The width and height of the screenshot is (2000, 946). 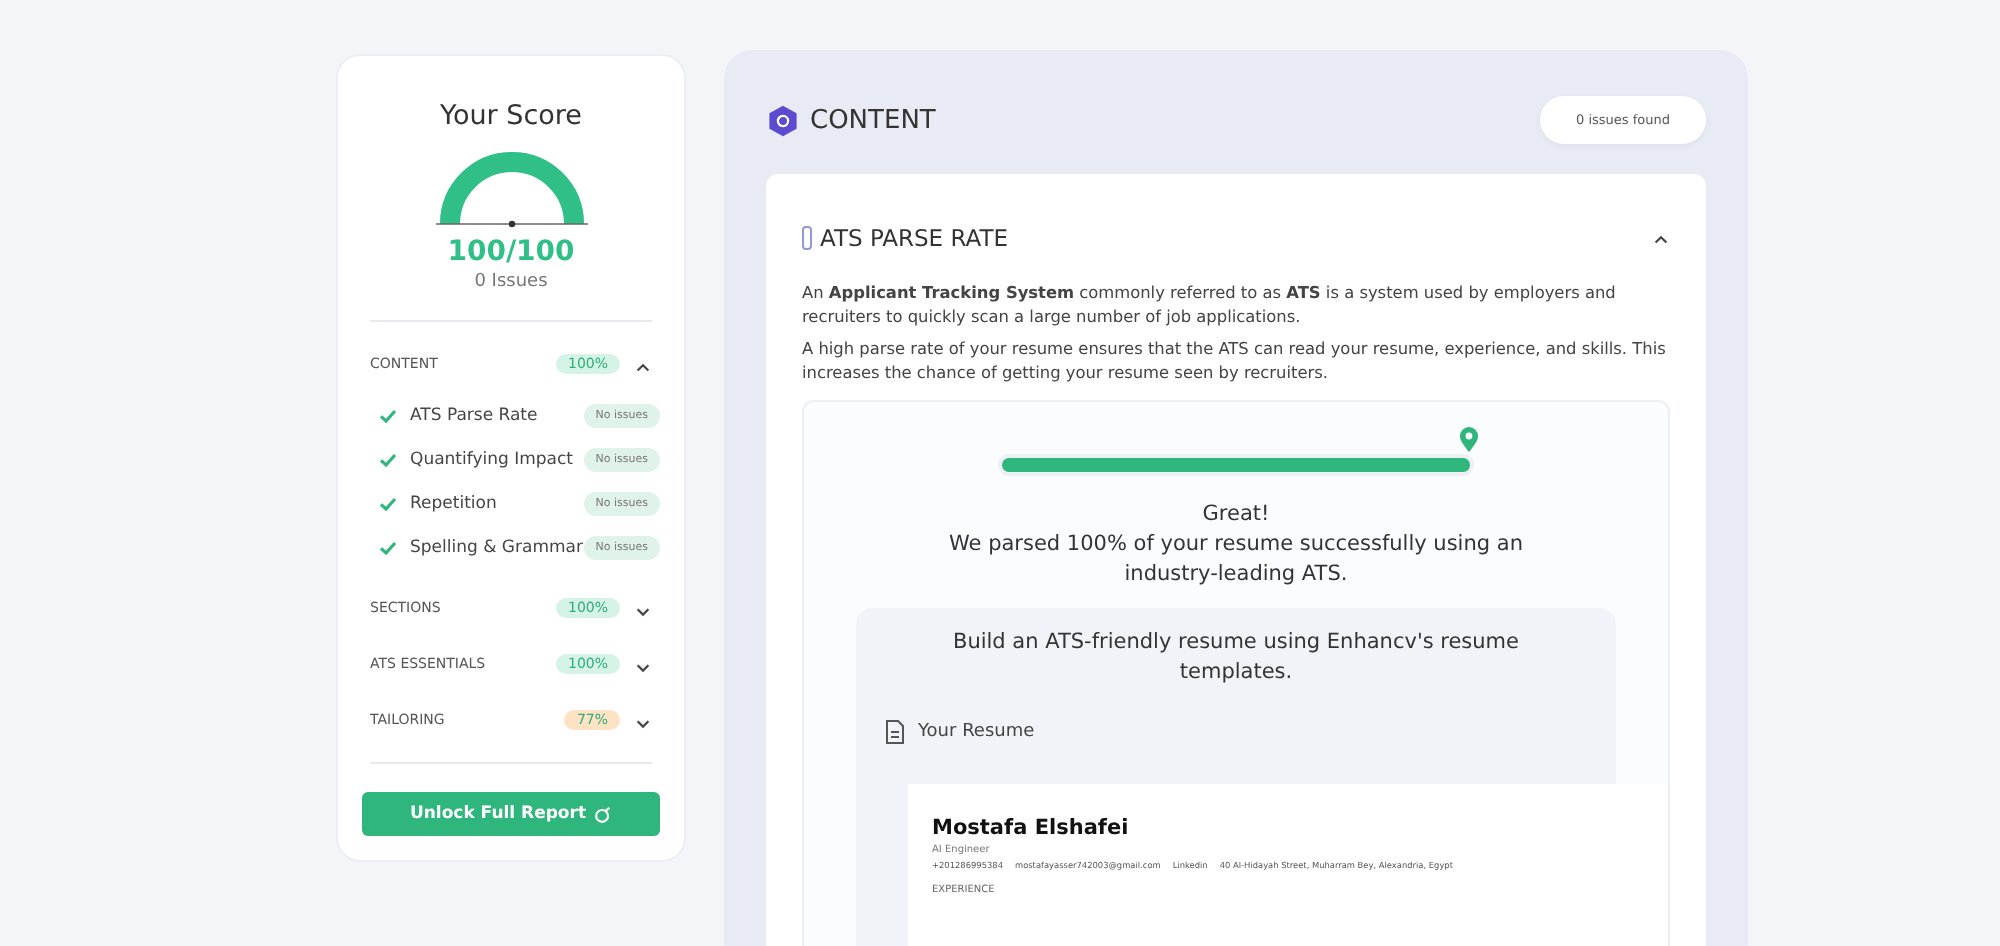 What do you see at coordinates (1210, 305) in the screenshot?
I see `description-text: An Applicant Tracking System commonly referred to as ATS is a system used by employers and recruiters to quickly scan a large number of job applications.` at bounding box center [1210, 305].